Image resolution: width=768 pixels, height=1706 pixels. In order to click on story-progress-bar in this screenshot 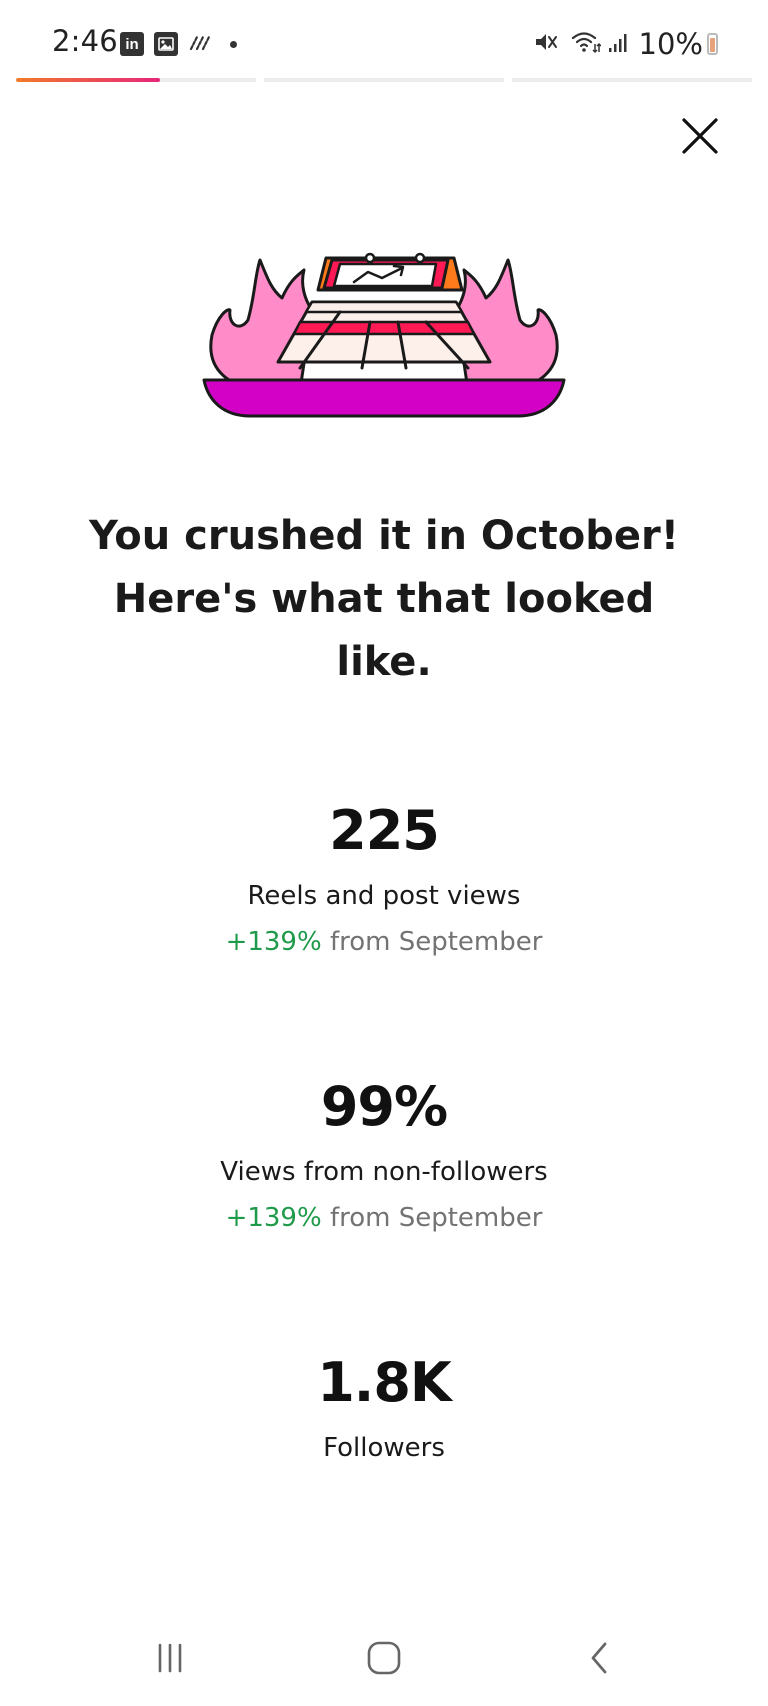, I will do `click(384, 80)`.